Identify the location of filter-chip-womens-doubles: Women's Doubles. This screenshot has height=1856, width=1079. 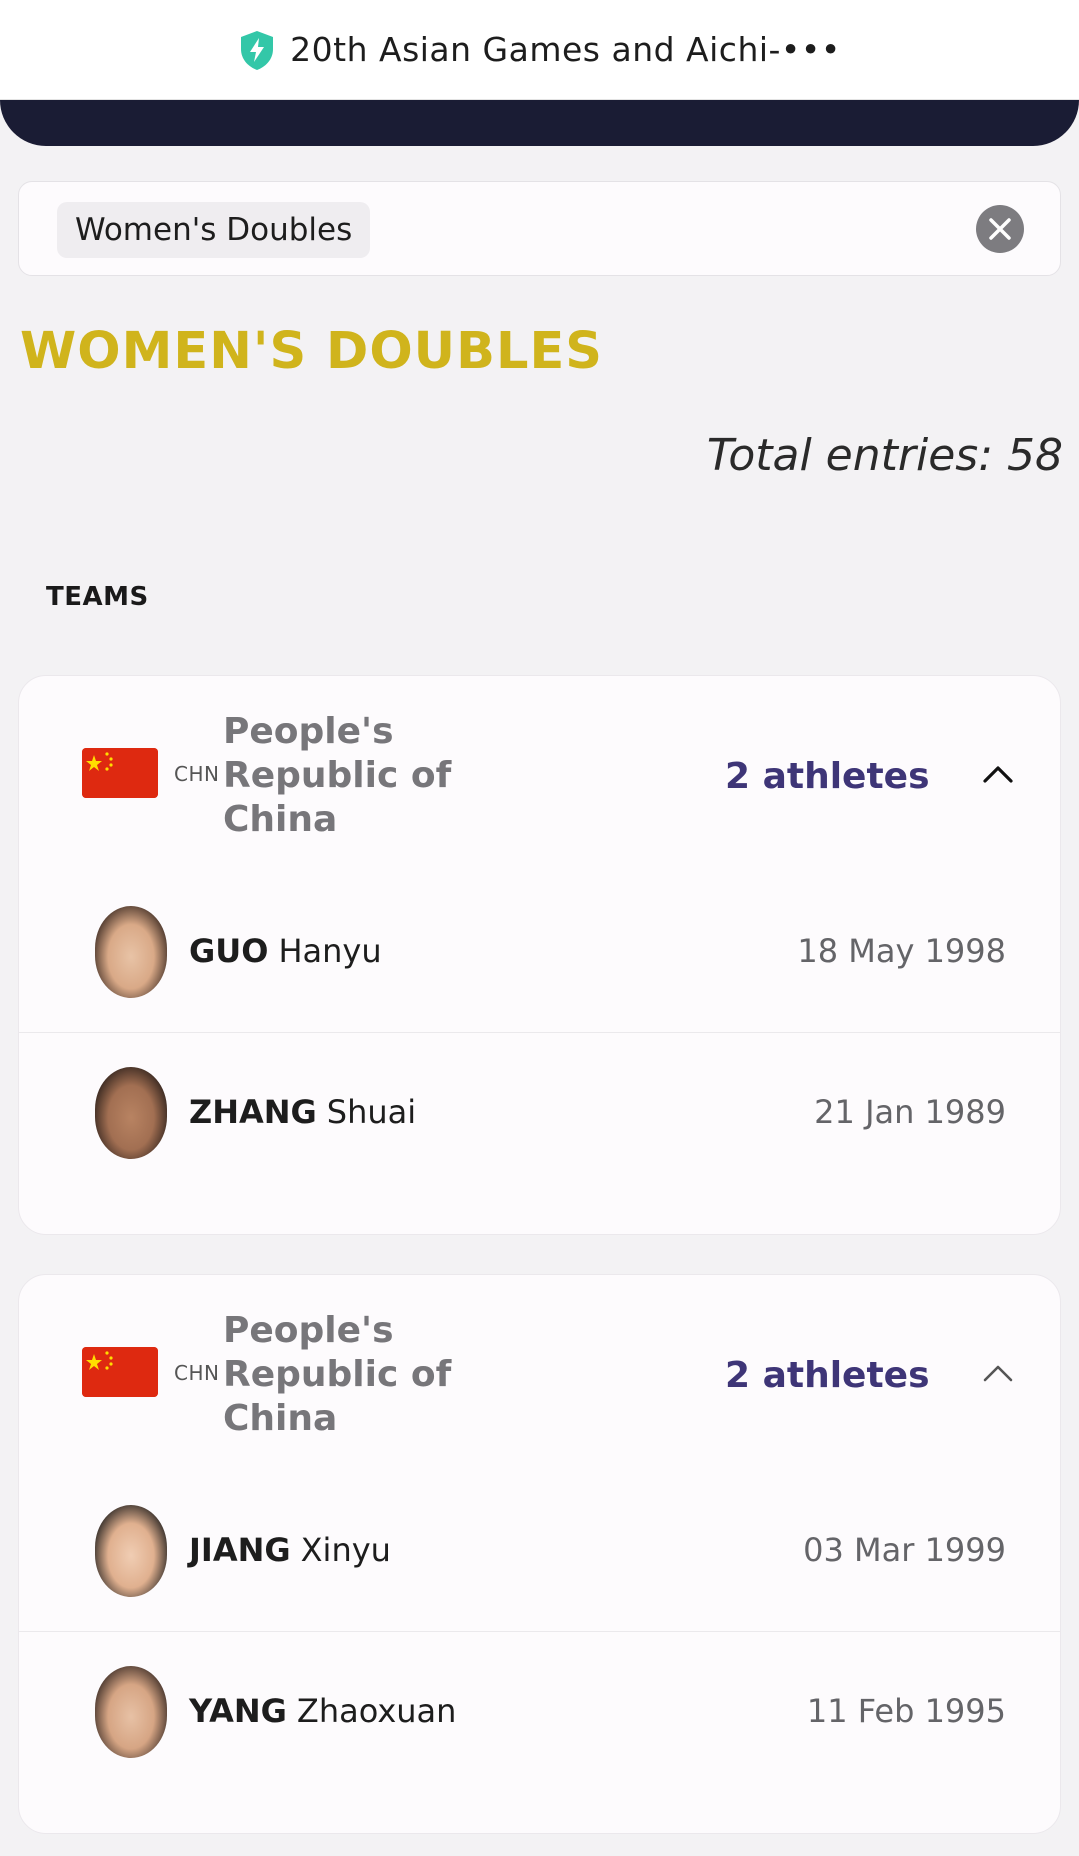
(214, 230).